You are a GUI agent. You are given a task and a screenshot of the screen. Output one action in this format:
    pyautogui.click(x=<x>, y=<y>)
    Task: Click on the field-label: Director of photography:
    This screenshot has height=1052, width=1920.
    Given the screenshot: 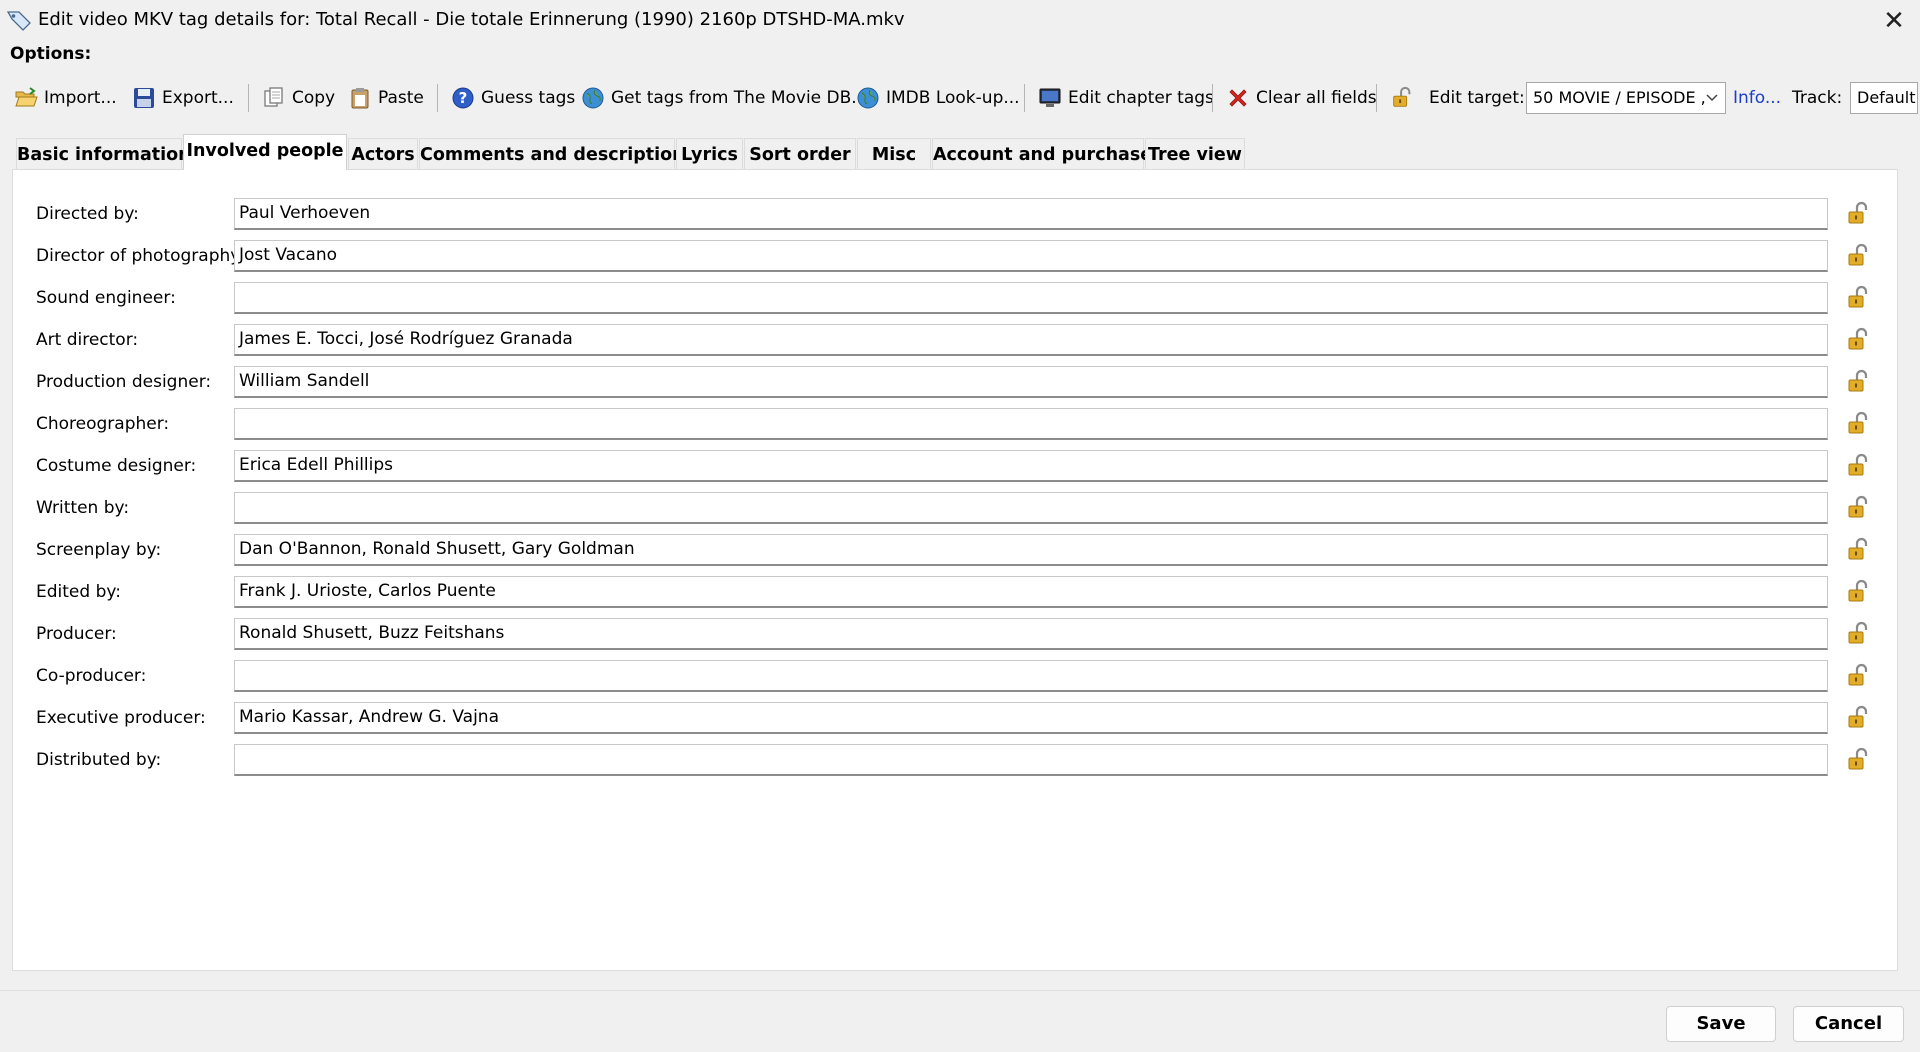 What is the action you would take?
    pyautogui.click(x=140, y=256)
    